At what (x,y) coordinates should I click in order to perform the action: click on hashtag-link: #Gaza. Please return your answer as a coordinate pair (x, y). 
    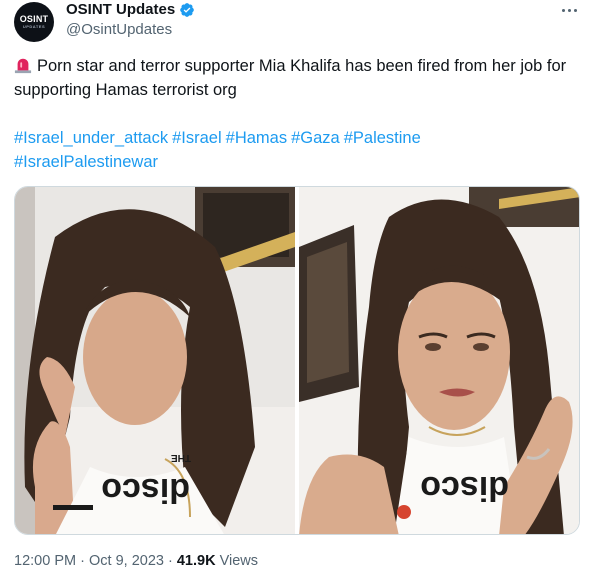
    Looking at the image, I should click on (315, 138).